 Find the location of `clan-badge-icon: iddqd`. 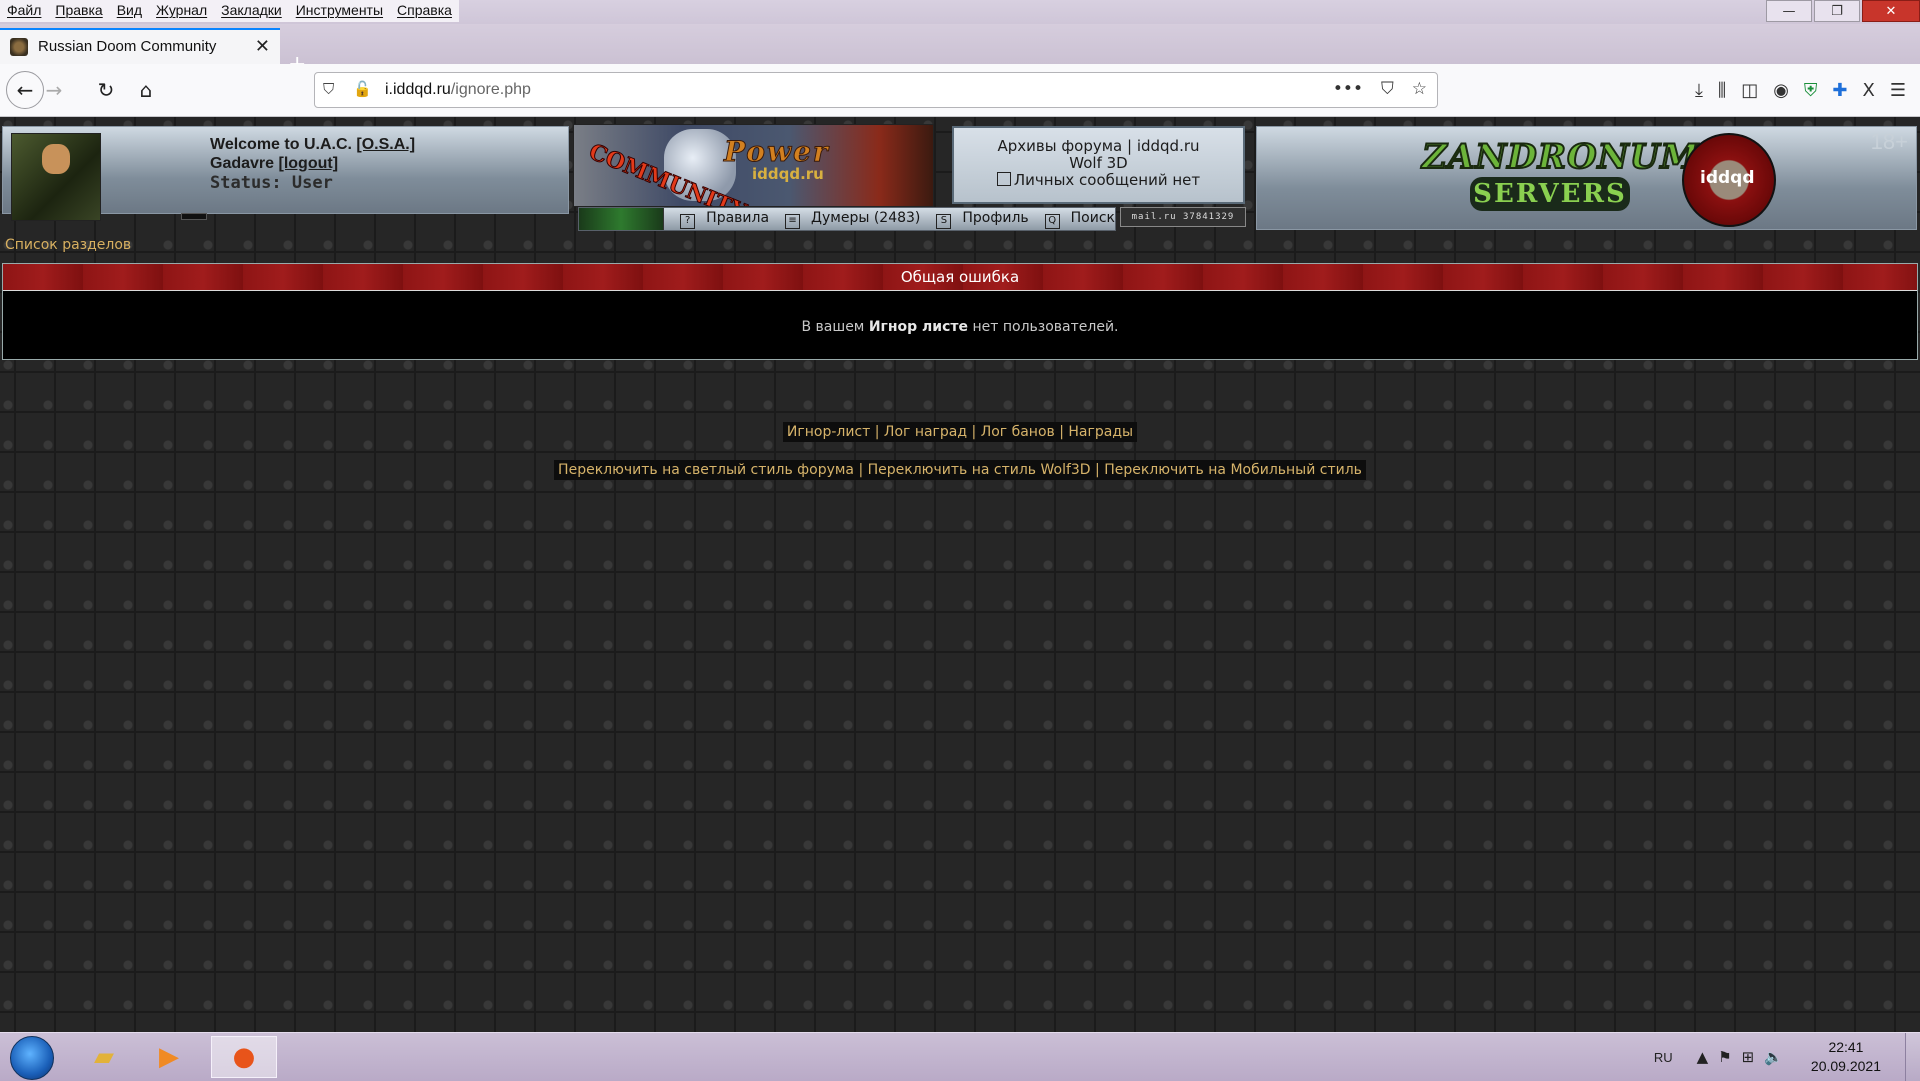

clan-badge-icon: iddqd is located at coordinates (1729, 180).